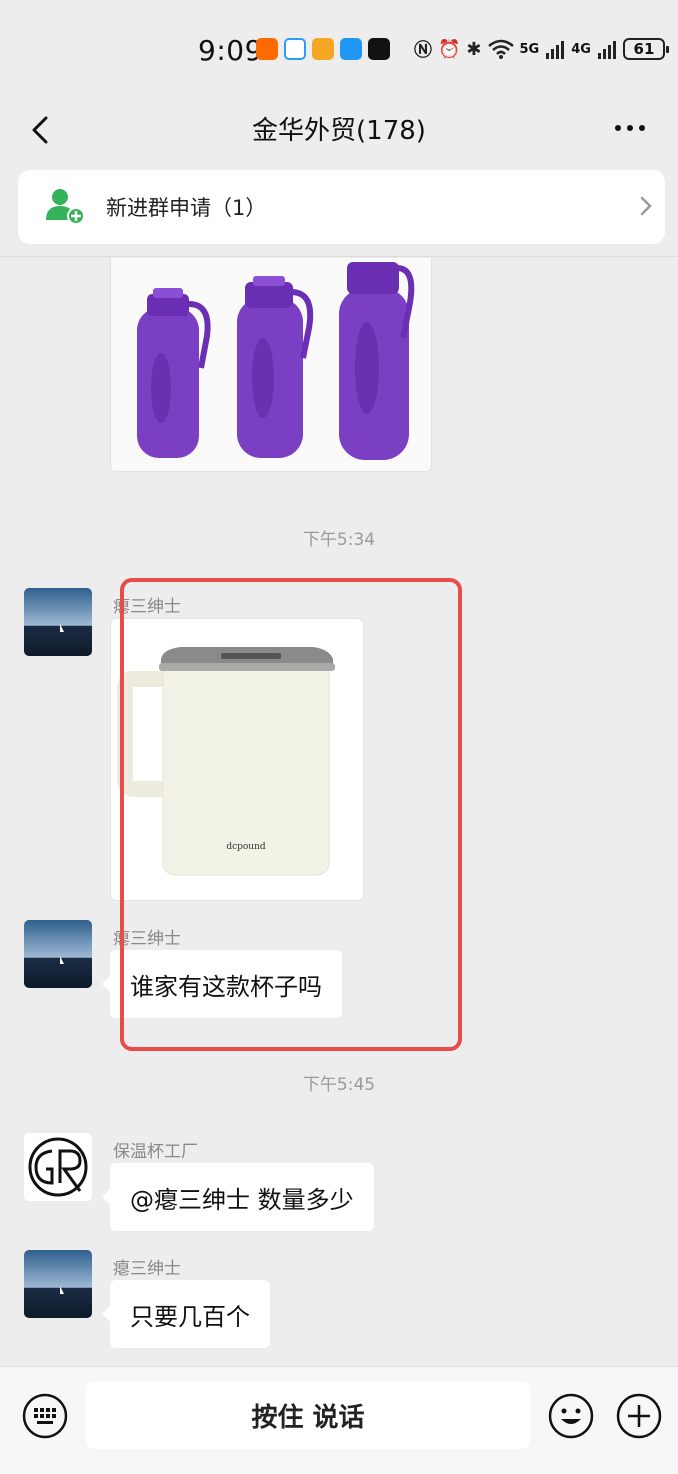 This screenshot has height=1474, width=678. Describe the element at coordinates (423, 50) in the screenshot. I see `nfc-icon: Ⓝ` at that location.